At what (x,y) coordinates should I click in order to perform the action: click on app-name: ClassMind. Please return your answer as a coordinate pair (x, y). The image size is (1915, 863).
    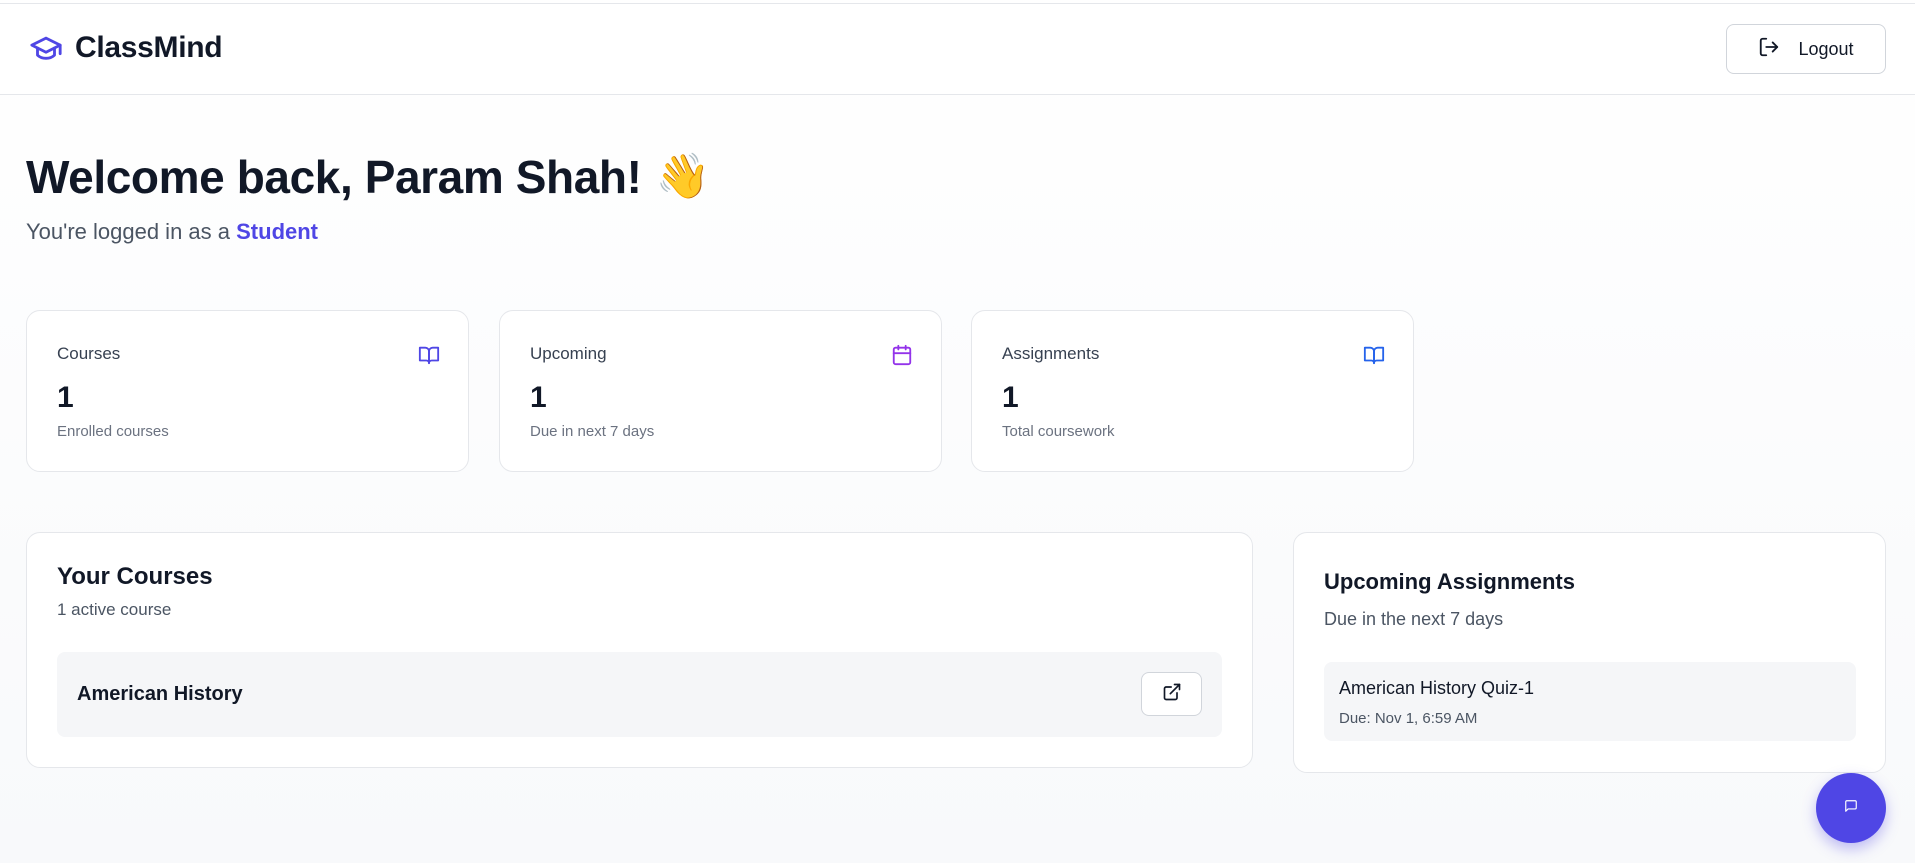
    Looking at the image, I should click on (149, 47).